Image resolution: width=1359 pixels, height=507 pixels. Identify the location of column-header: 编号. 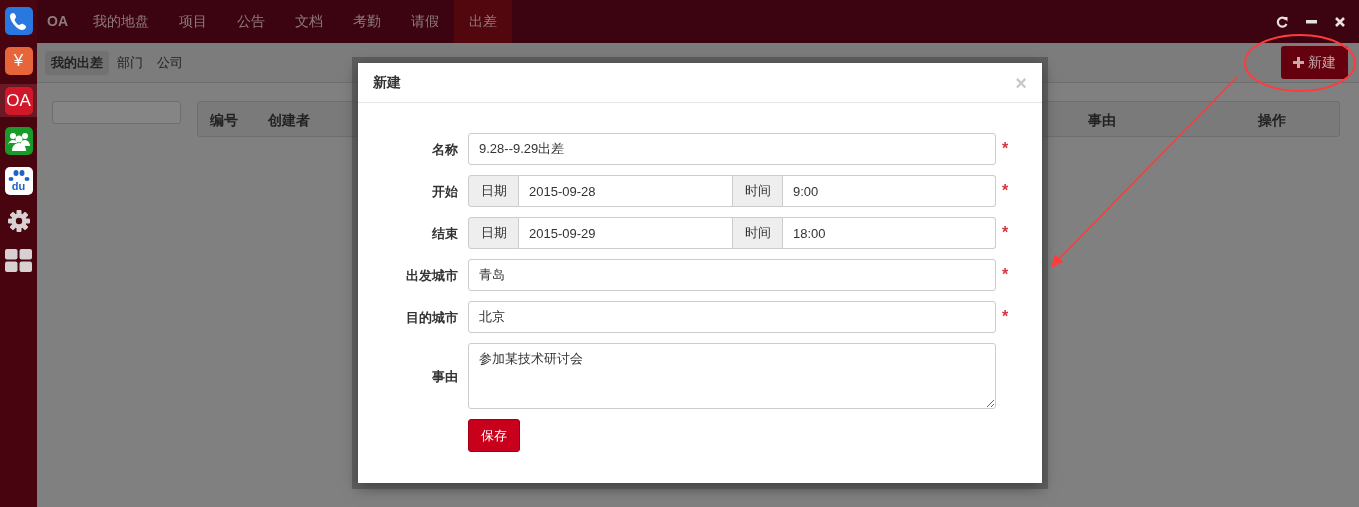
(224, 120).